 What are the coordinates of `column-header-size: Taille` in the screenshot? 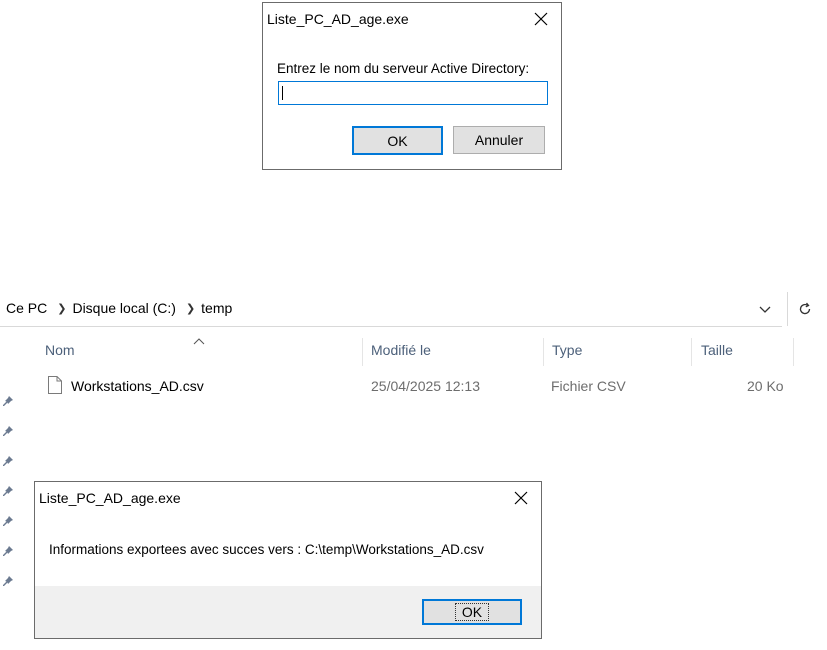 It's located at (717, 350).